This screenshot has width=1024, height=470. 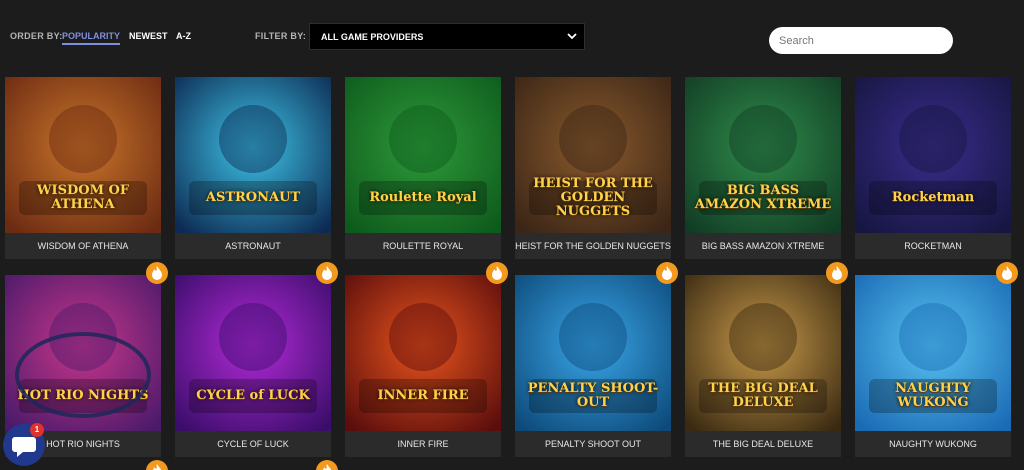 I want to click on game-art-title: THE BIG DEAL DELUXE, so click(x=763, y=395).